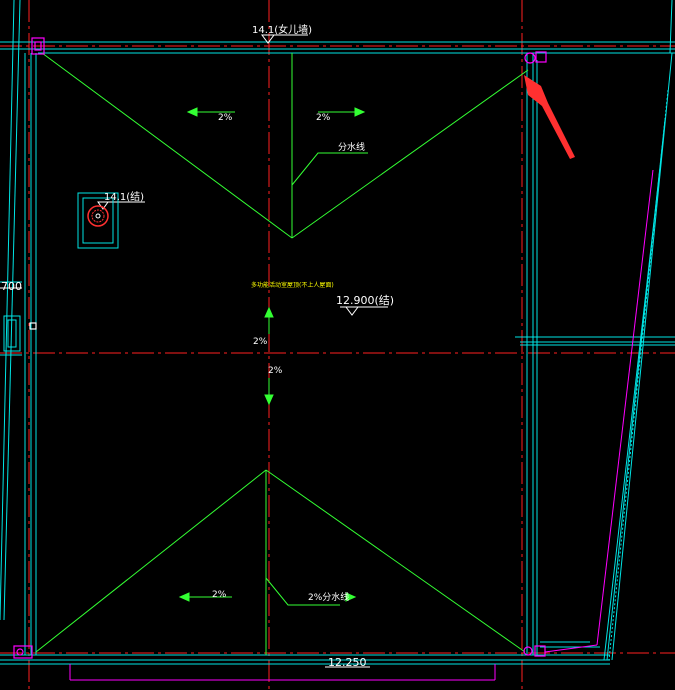 The width and height of the screenshot is (675, 690). I want to click on slope-label-top-right: 2%, so click(323, 118).